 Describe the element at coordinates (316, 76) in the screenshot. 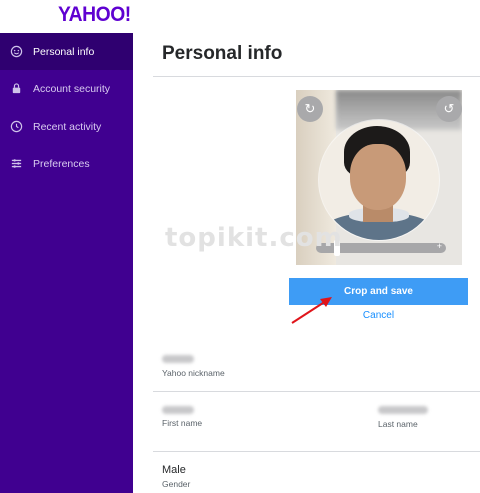

I see `title-divider` at that location.